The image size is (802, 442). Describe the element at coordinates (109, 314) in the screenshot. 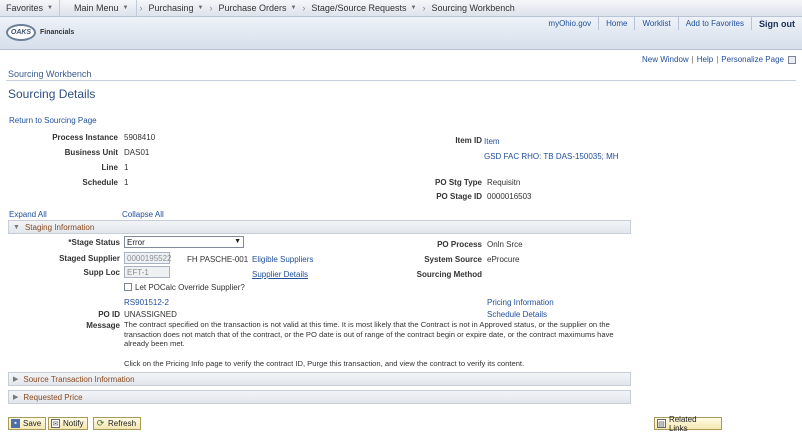

I see `po-id-label: PO ID` at that location.